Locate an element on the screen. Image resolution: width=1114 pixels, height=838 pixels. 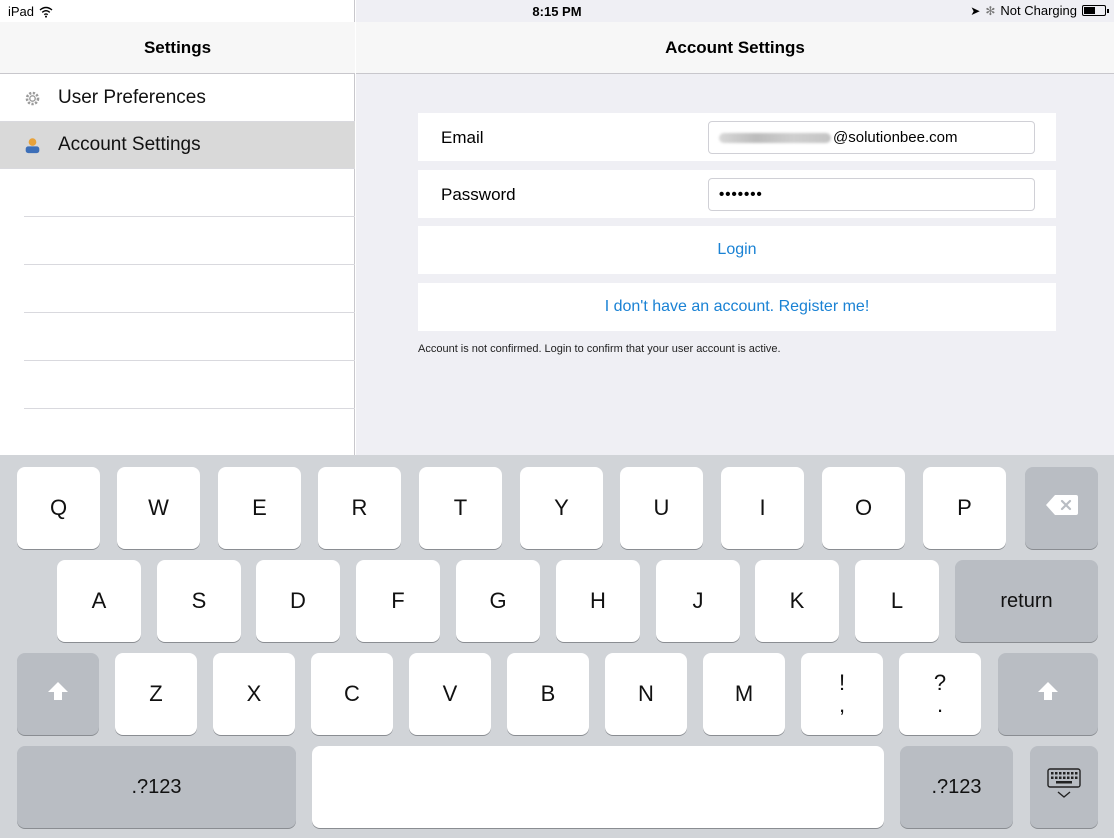
hide-keyboard-key is located at coordinates (1064, 787).